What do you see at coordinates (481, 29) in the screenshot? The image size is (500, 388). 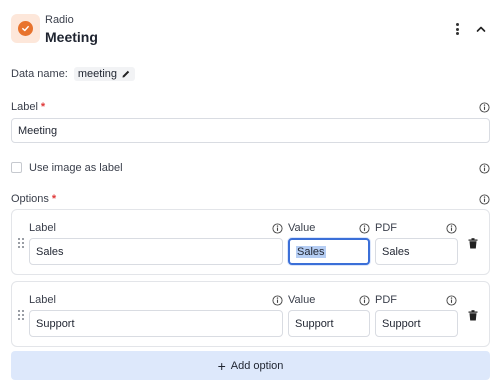 I see `chevron-up-icon` at bounding box center [481, 29].